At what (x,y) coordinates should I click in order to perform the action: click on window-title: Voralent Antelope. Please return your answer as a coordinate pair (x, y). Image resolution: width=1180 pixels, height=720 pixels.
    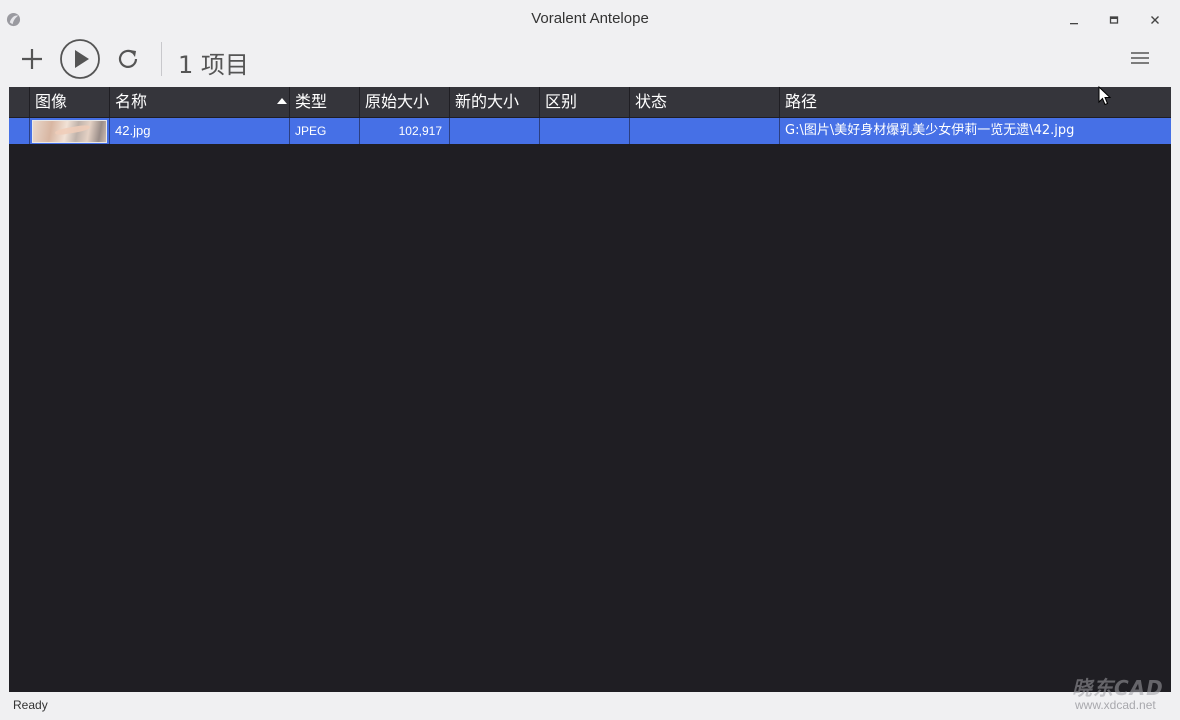
    Looking at the image, I should click on (590, 18).